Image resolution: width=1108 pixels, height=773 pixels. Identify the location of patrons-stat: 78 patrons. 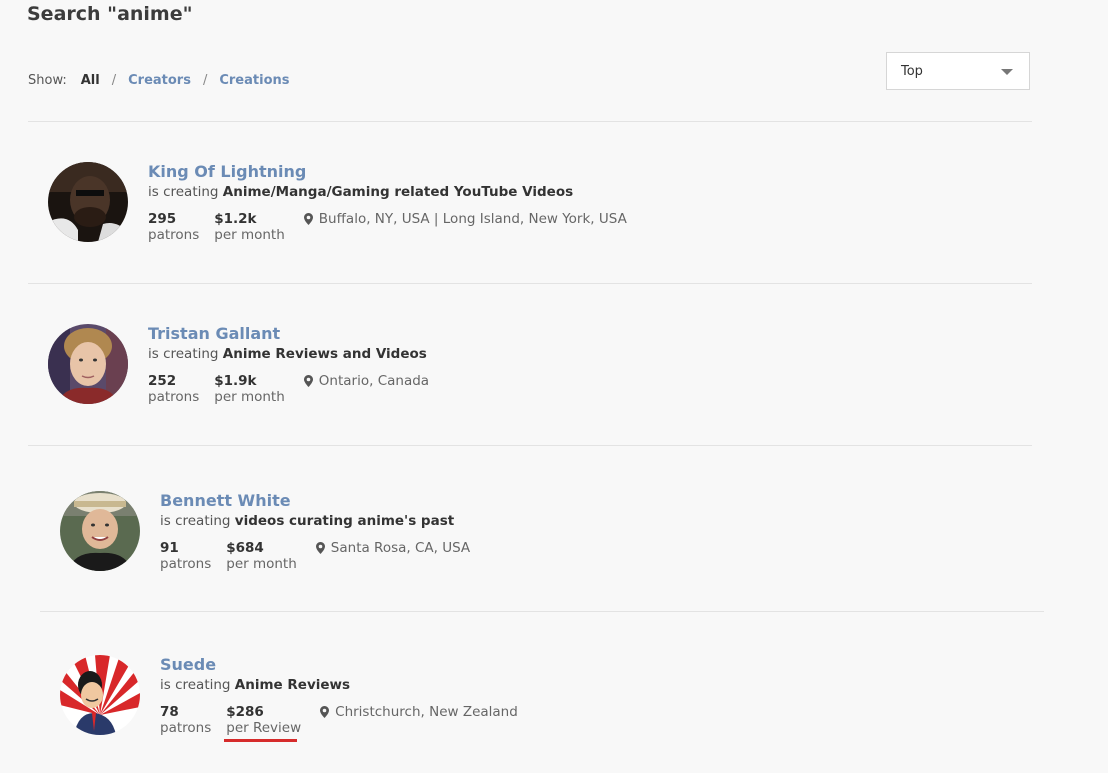
(185, 723).